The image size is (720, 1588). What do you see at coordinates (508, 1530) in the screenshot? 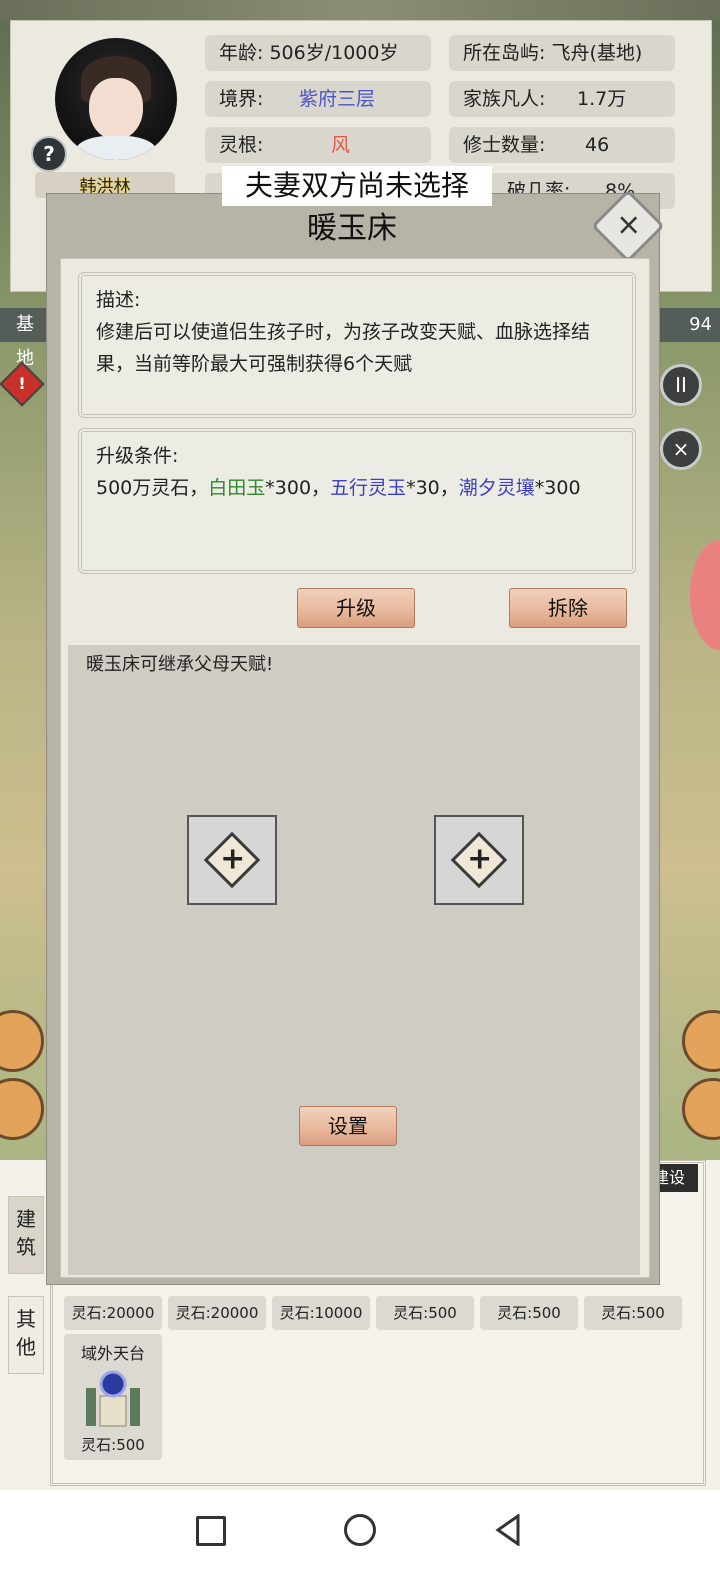
I see `back-icon` at bounding box center [508, 1530].